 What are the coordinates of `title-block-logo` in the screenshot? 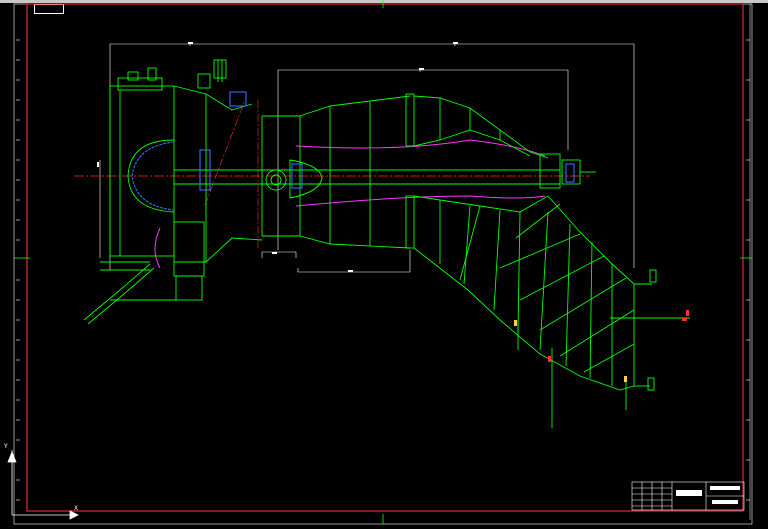 It's located at (689, 493).